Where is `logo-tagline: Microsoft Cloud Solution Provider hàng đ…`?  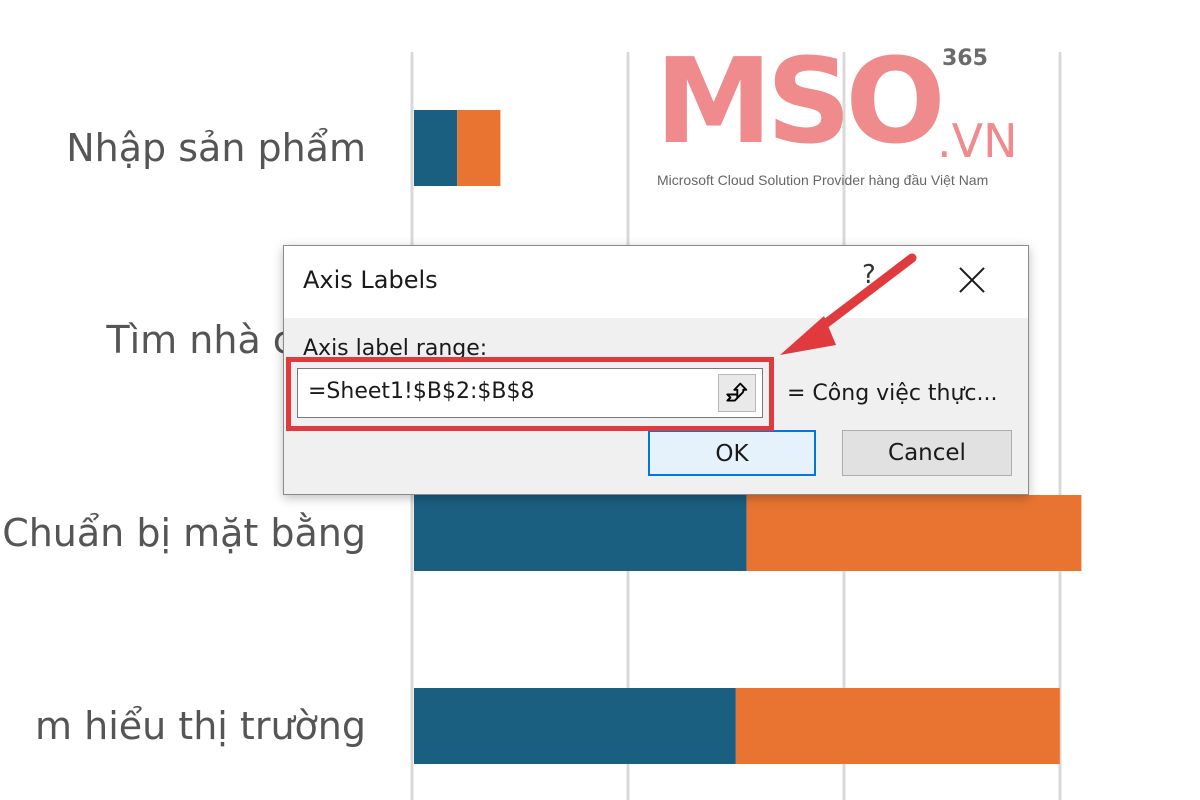 logo-tagline: Microsoft Cloud Solution Provider hàng đ… is located at coordinates (823, 180).